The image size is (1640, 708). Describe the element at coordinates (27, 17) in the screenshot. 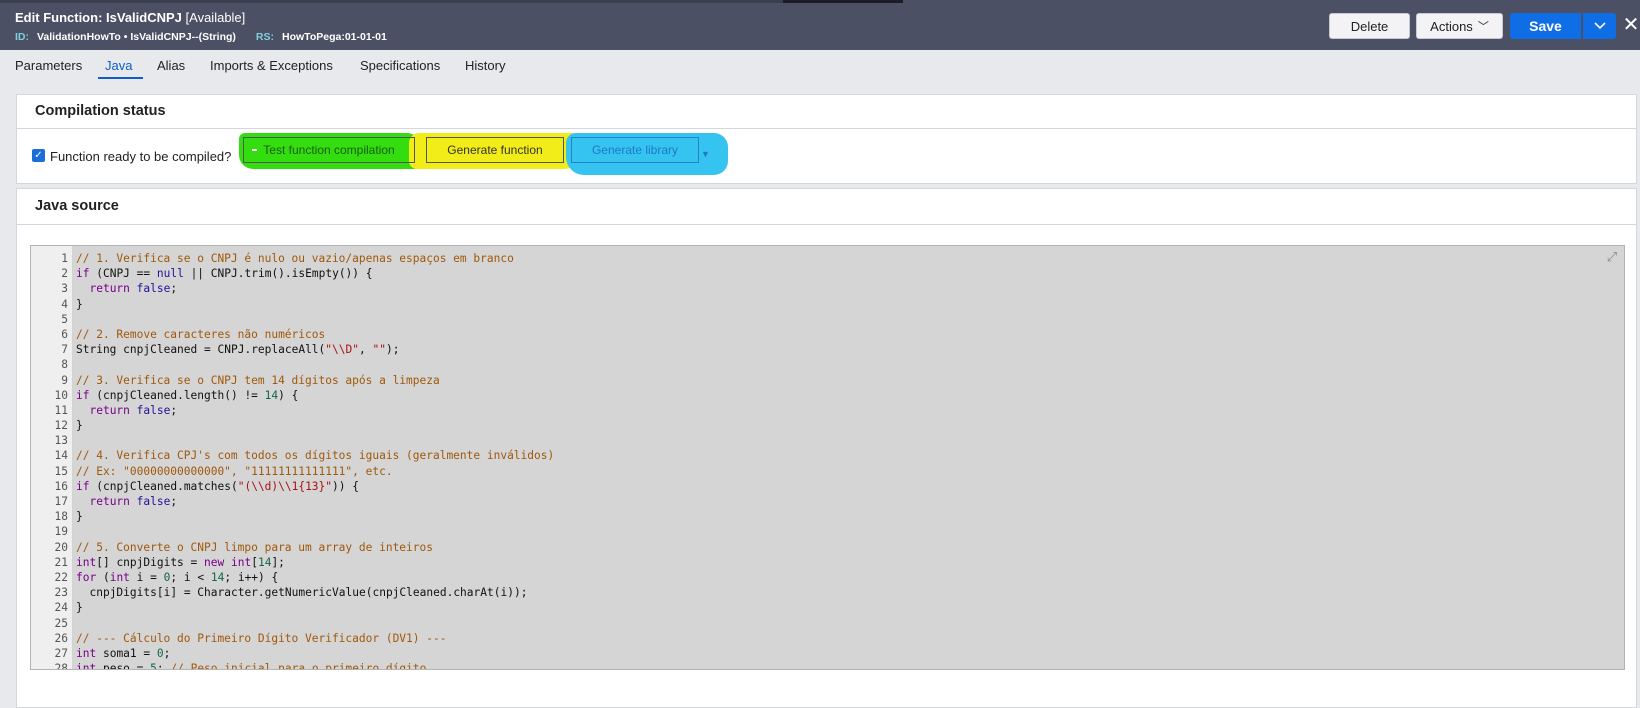

I see `edit-label: Edit` at that location.